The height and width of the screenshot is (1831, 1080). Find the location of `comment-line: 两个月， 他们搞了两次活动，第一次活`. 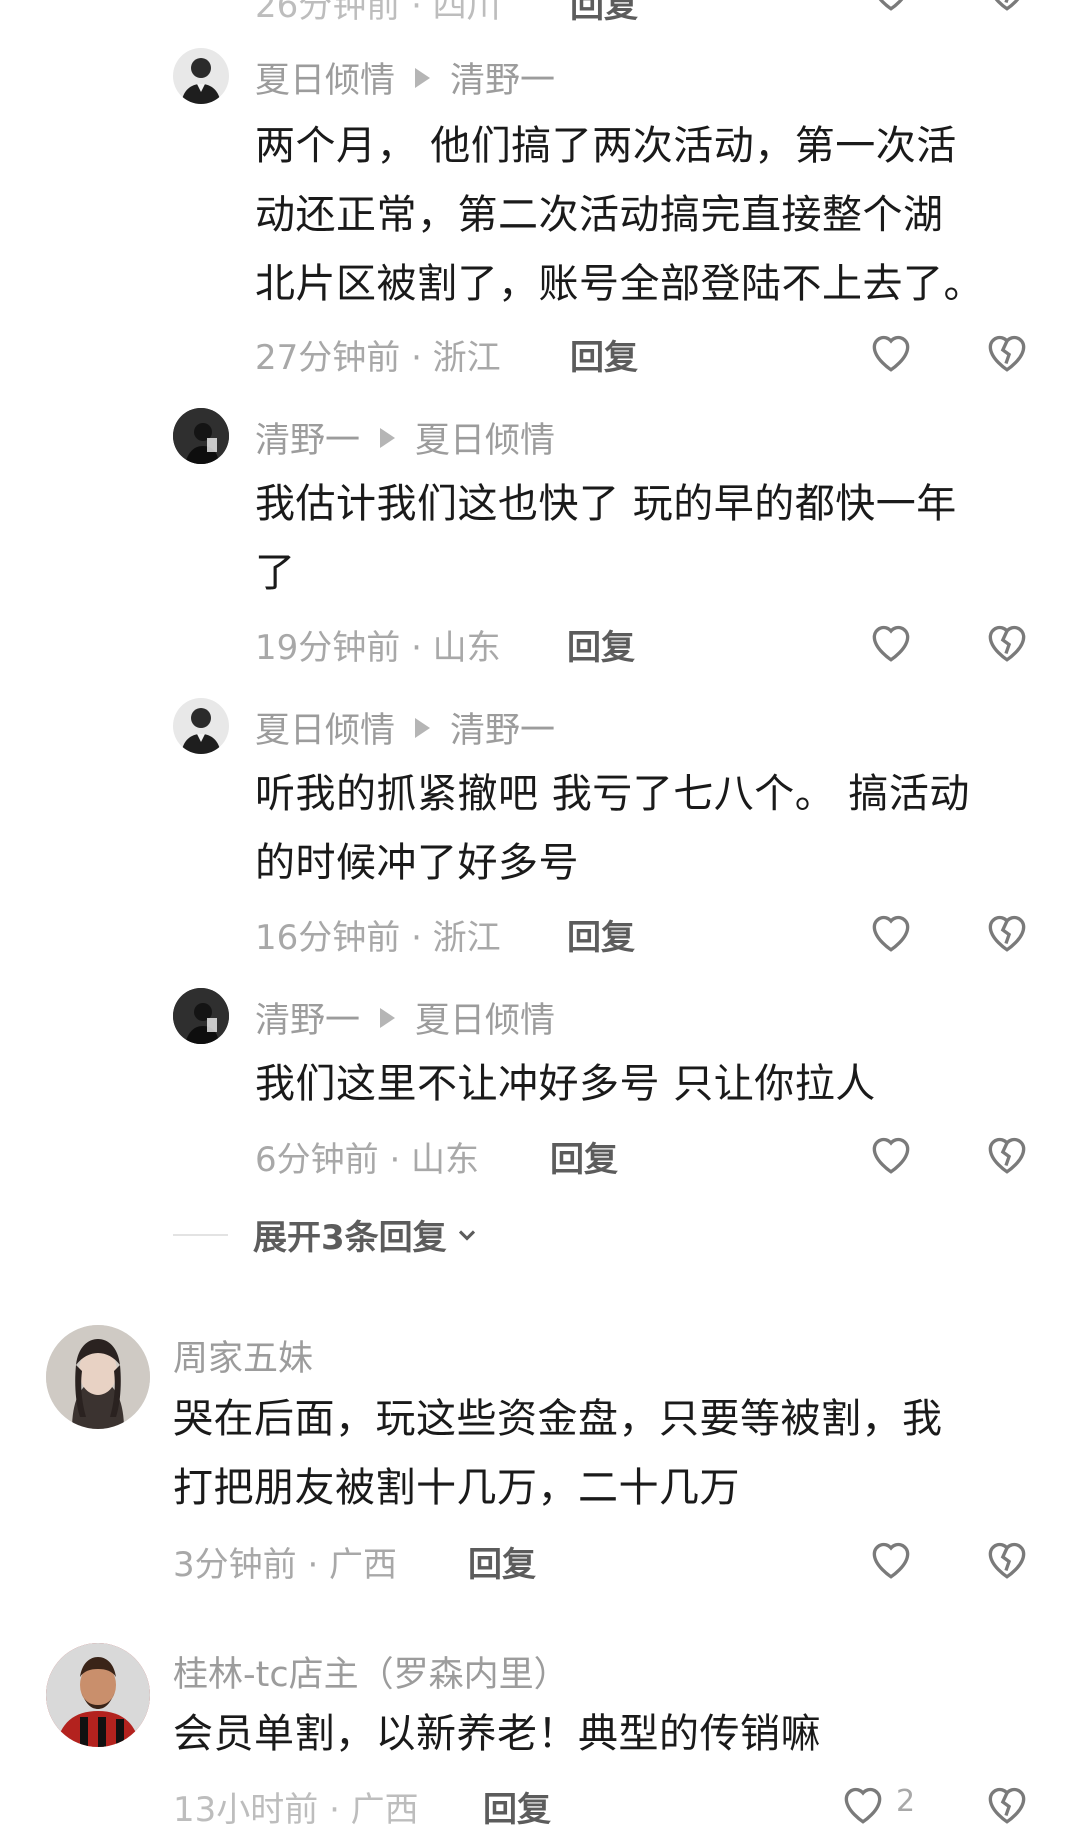

comment-line: 两个月， 他们搞了两次活动，第一次活 is located at coordinates (606, 146).